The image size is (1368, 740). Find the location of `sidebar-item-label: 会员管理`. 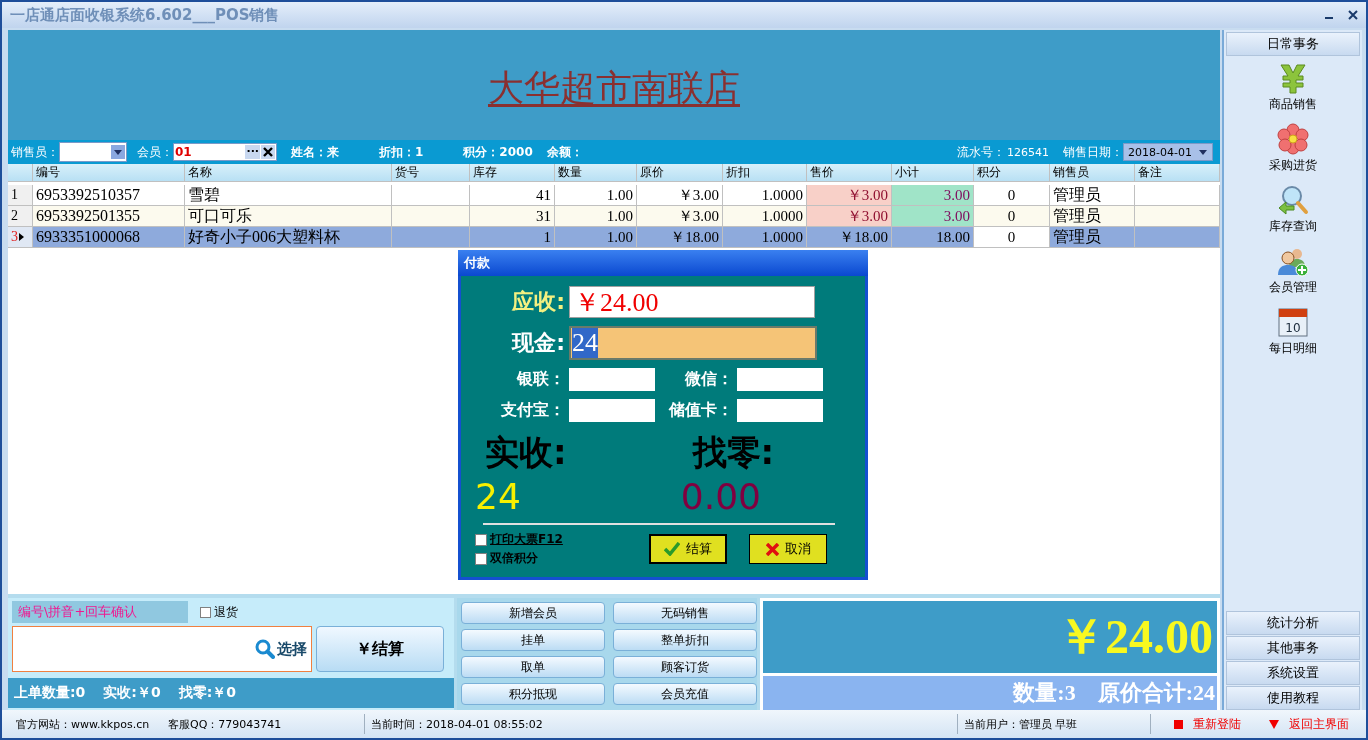

sidebar-item-label: 会员管理 is located at coordinates (1293, 287).